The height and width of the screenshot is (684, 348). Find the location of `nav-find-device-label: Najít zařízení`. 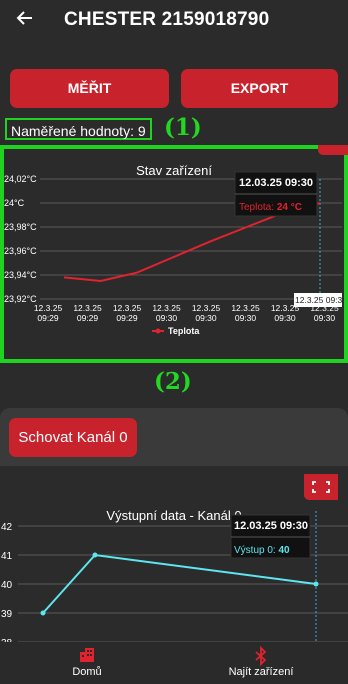

nav-find-device-label: Najít zařízení is located at coordinates (261, 672).